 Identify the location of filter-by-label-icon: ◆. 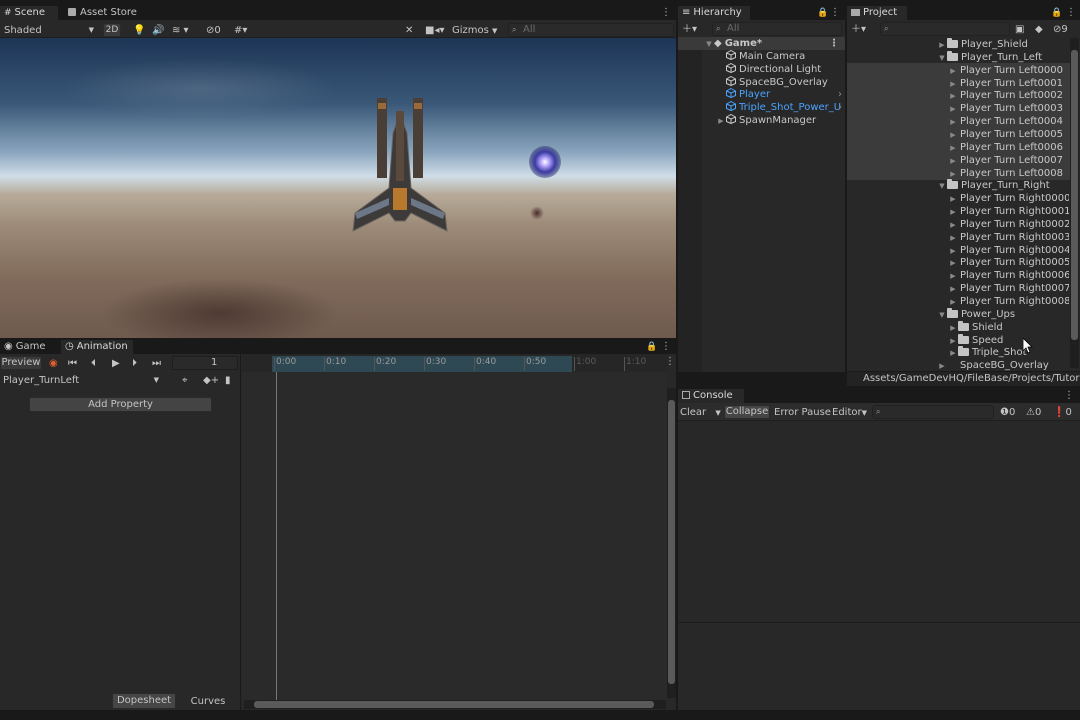
(1039, 29).